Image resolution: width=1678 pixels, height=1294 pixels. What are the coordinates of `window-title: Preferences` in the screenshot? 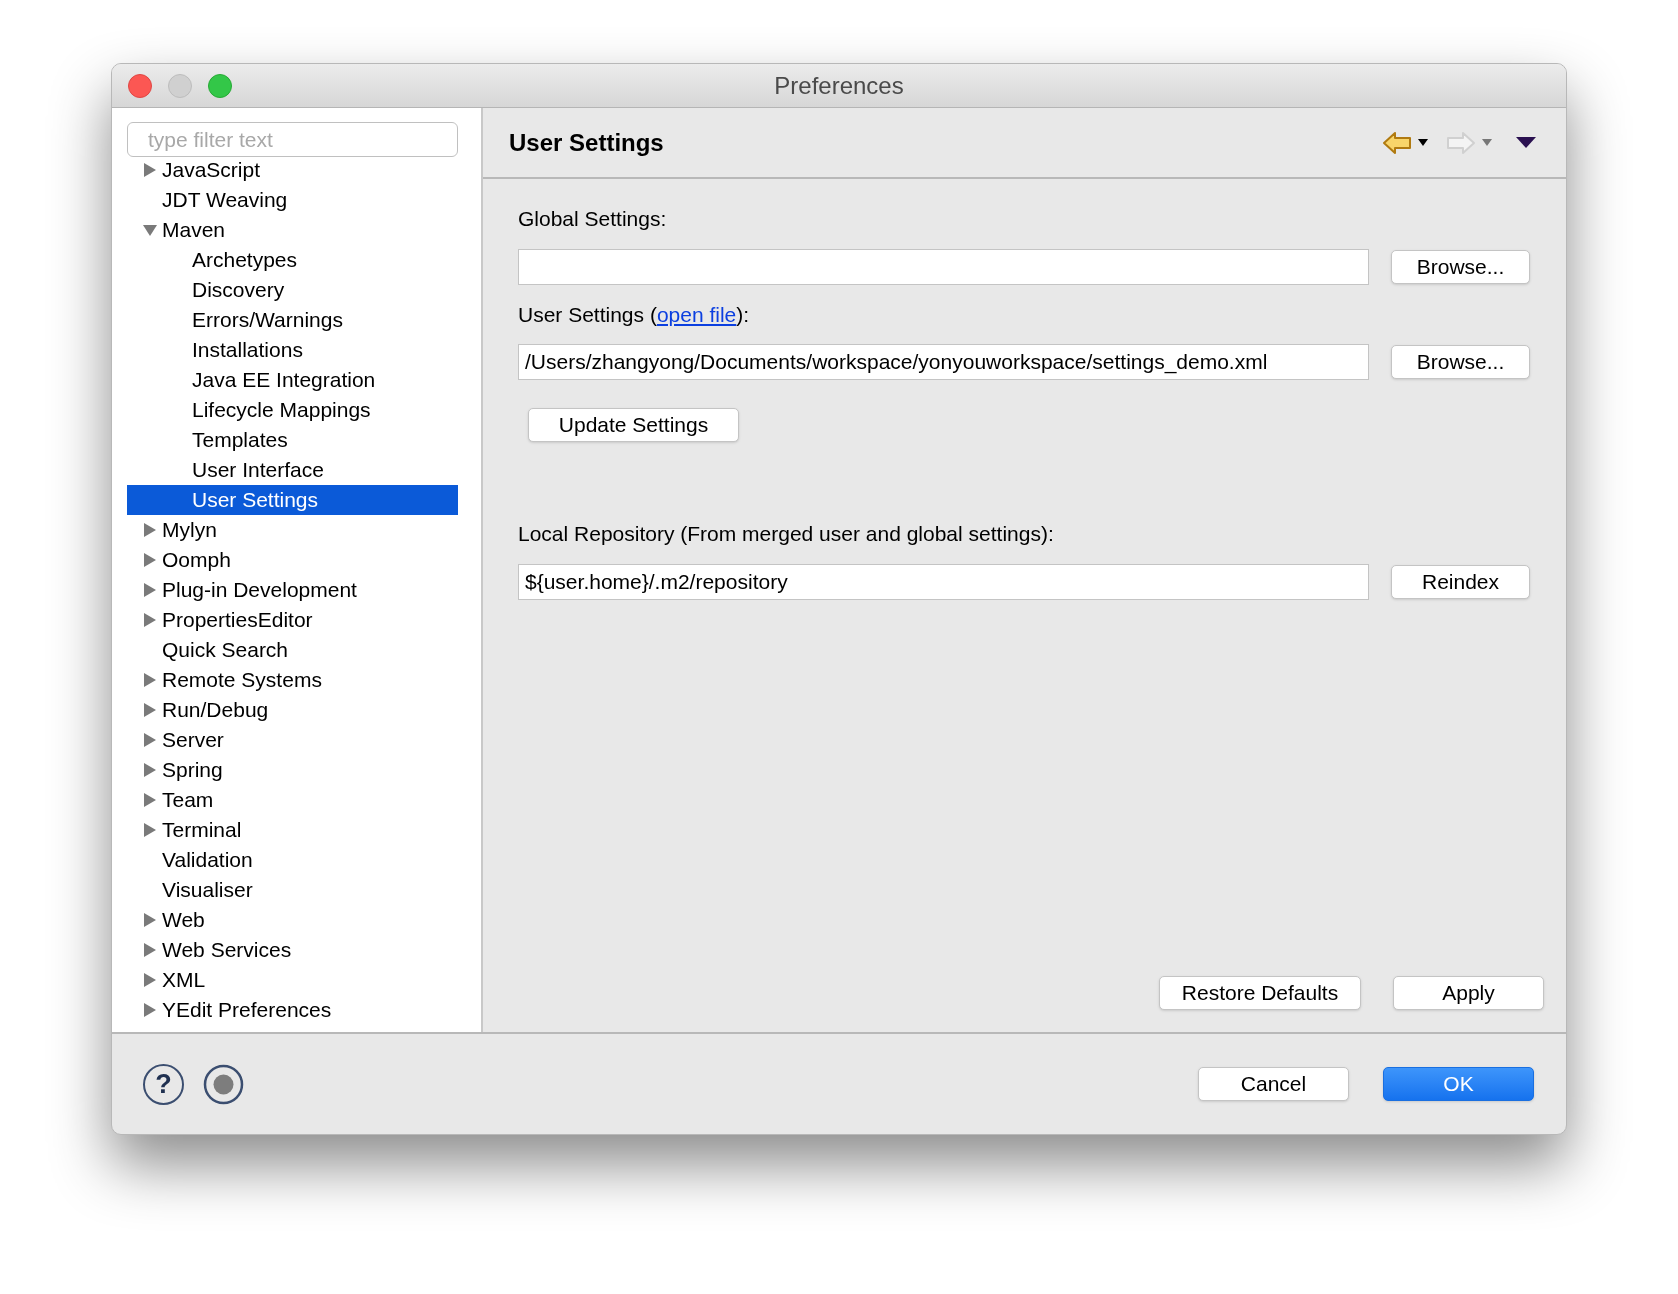 It's located at (839, 85).